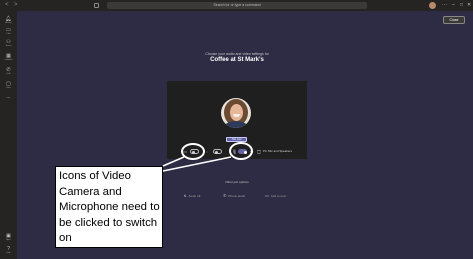 Image resolution: width=473 pixels, height=259 pixels. What do you see at coordinates (469, 5) in the screenshot?
I see `close-window-button: ✕` at bounding box center [469, 5].